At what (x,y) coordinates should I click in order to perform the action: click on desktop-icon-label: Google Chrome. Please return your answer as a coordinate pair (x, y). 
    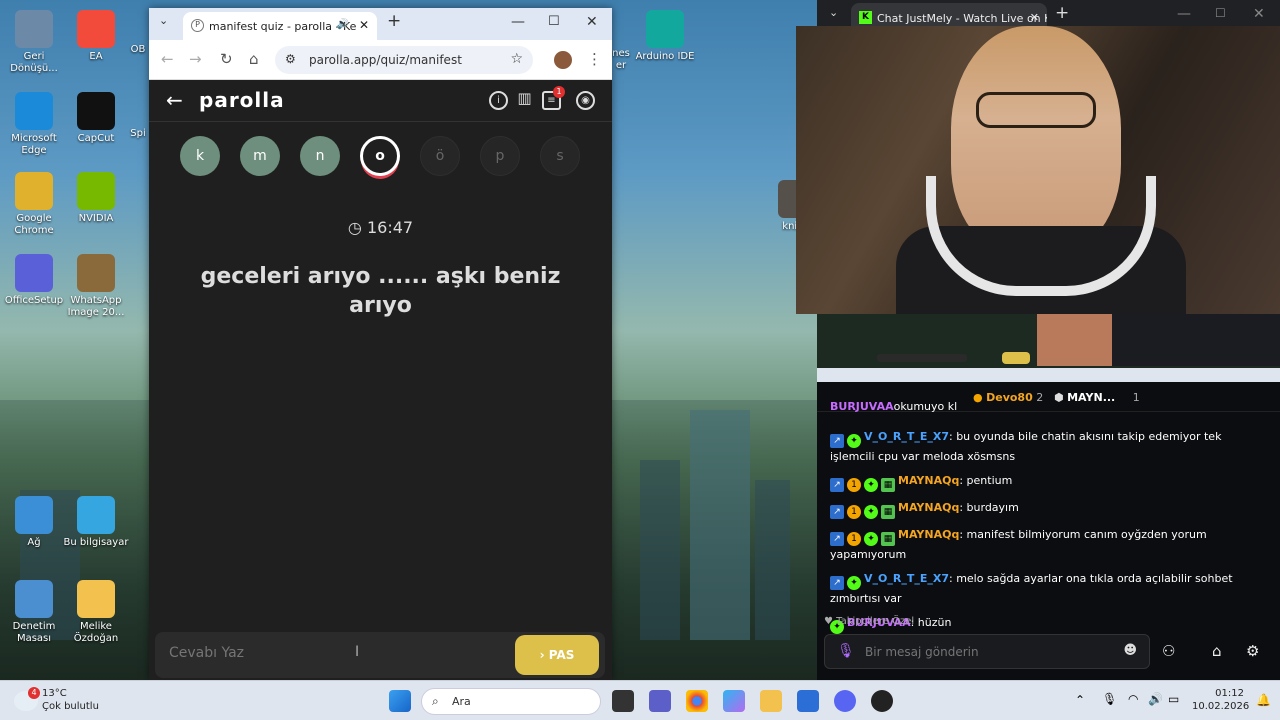
    Looking at the image, I should click on (34, 224).